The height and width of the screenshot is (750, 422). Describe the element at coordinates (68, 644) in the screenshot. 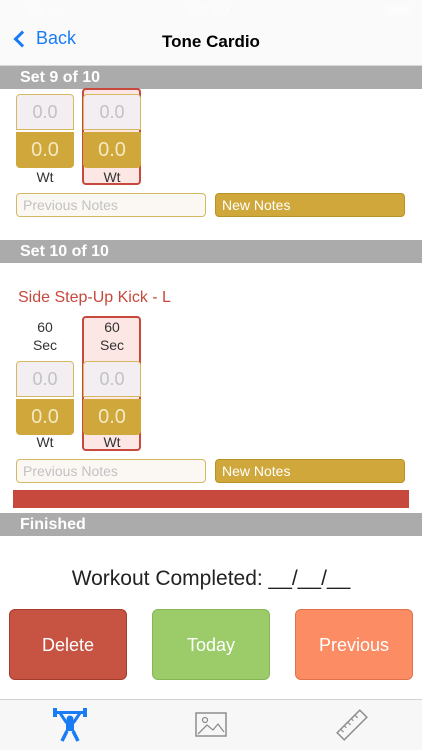

I see `delete-button: Delete` at that location.